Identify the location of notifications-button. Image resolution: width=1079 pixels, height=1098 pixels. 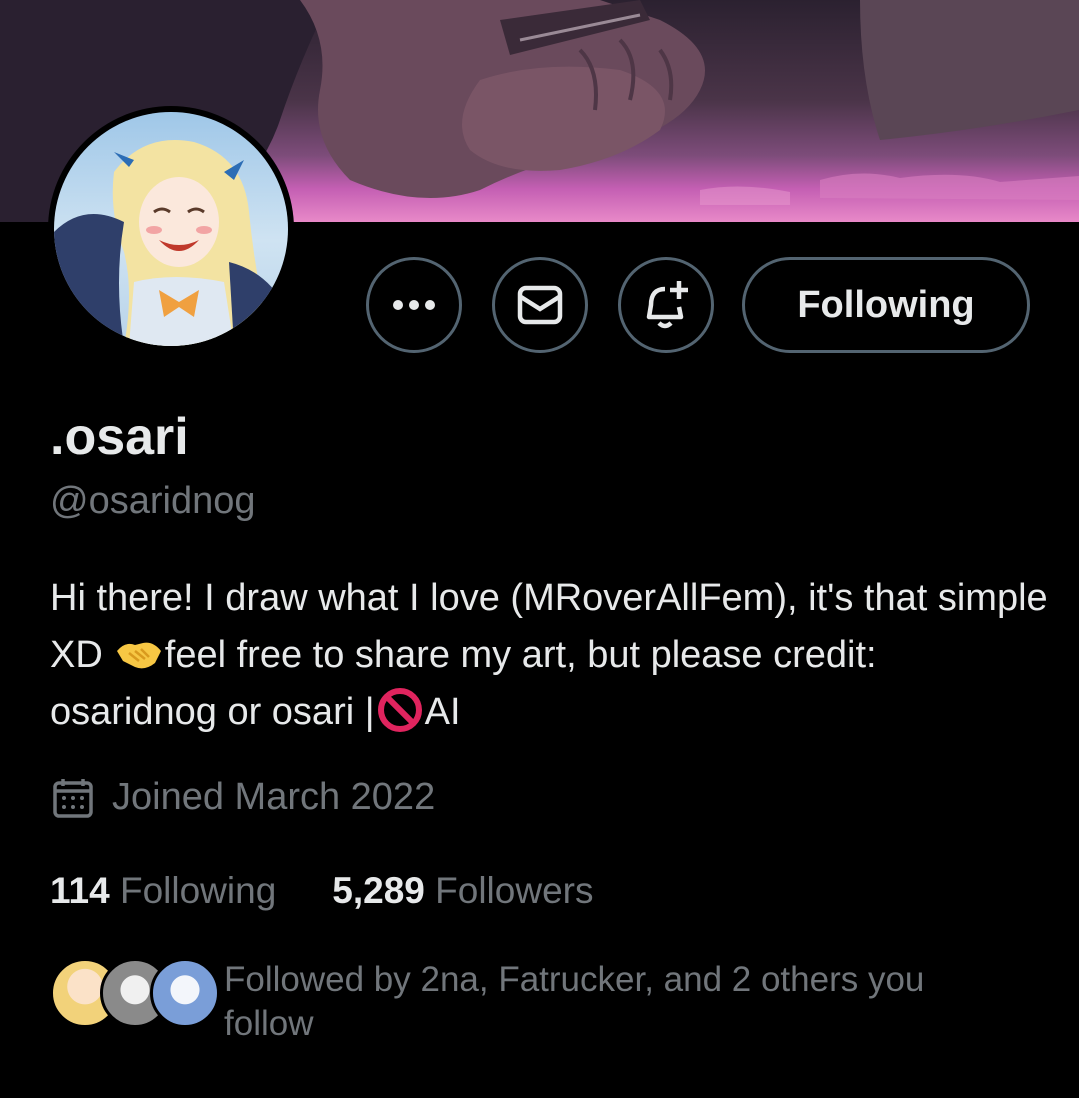
(666, 305).